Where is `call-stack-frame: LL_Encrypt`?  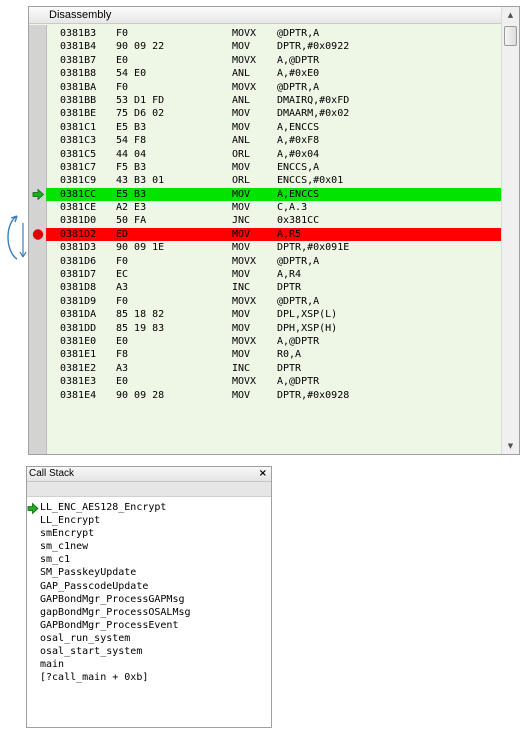
call-stack-frame: LL_Encrypt is located at coordinates (149, 520).